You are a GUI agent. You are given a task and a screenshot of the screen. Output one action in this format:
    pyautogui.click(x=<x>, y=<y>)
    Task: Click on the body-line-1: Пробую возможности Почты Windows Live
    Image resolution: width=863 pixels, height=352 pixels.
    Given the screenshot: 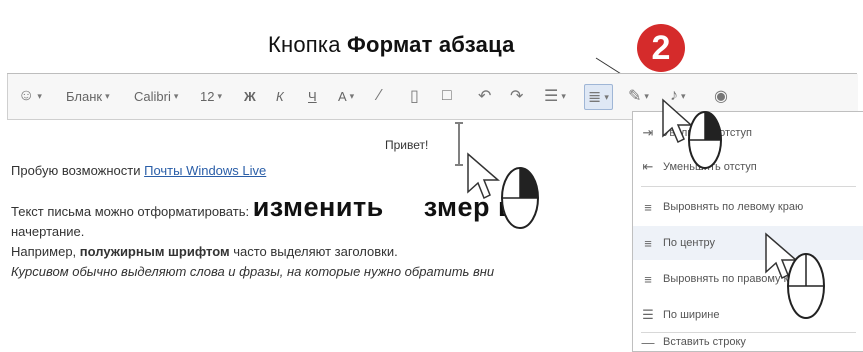 What is the action you would take?
    pyautogui.click(x=138, y=170)
    